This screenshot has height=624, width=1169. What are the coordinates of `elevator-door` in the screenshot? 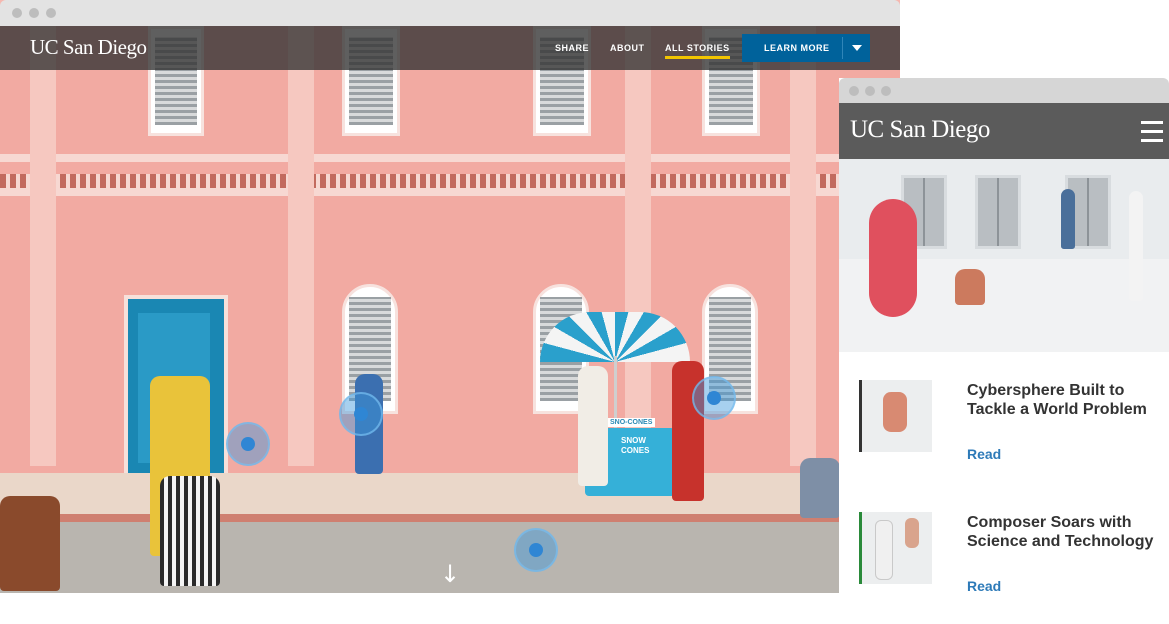 It's located at (998, 212).